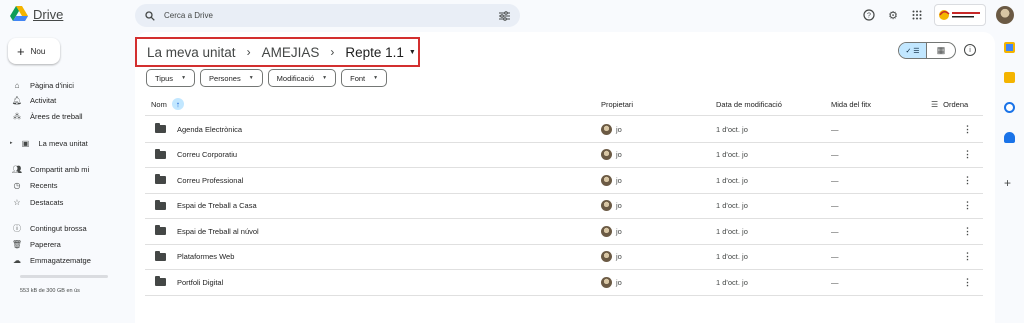 This screenshot has width=1024, height=323. What do you see at coordinates (949, 104) in the screenshot?
I see `sort-button: ☰ Ordena` at bounding box center [949, 104].